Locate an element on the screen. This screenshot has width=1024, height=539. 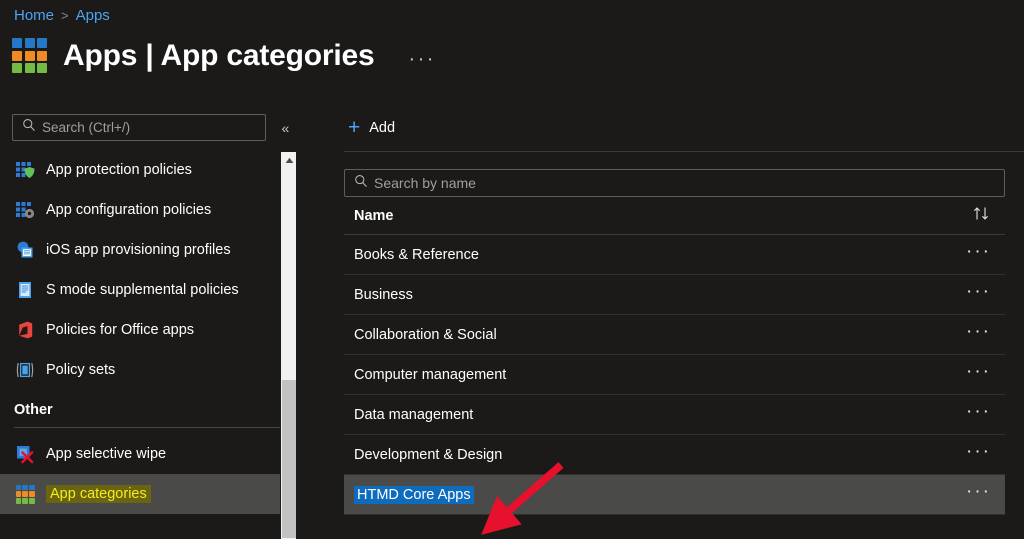
plus-icon: + is located at coordinates (354, 127).